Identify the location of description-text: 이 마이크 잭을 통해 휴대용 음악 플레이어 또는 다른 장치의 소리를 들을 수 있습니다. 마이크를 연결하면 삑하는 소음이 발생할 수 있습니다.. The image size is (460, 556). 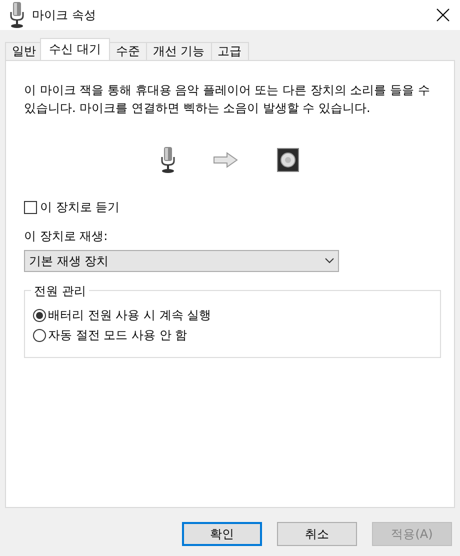
(227, 99).